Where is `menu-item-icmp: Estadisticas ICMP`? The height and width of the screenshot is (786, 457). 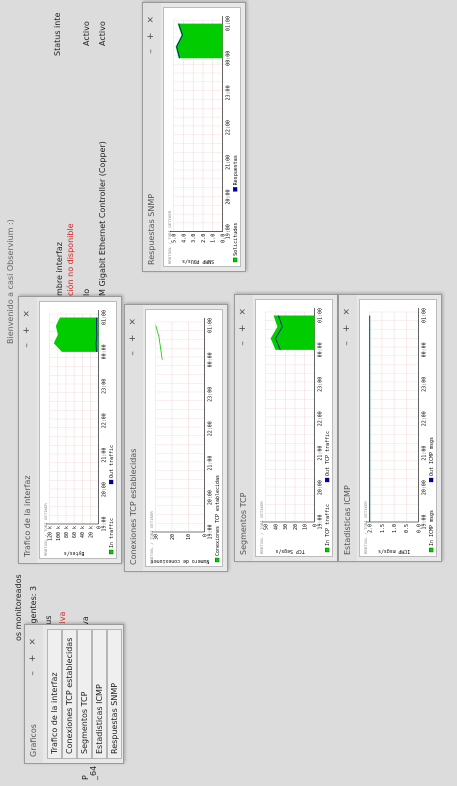 menu-item-icmp: Estadisticas ICMP is located at coordinates (99, 694).